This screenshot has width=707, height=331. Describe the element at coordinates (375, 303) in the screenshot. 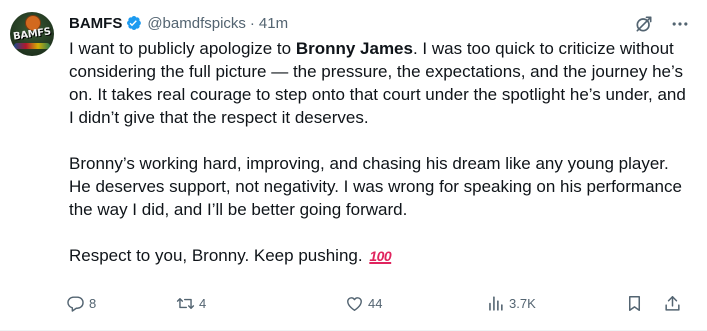

I see `like-count: 44` at that location.